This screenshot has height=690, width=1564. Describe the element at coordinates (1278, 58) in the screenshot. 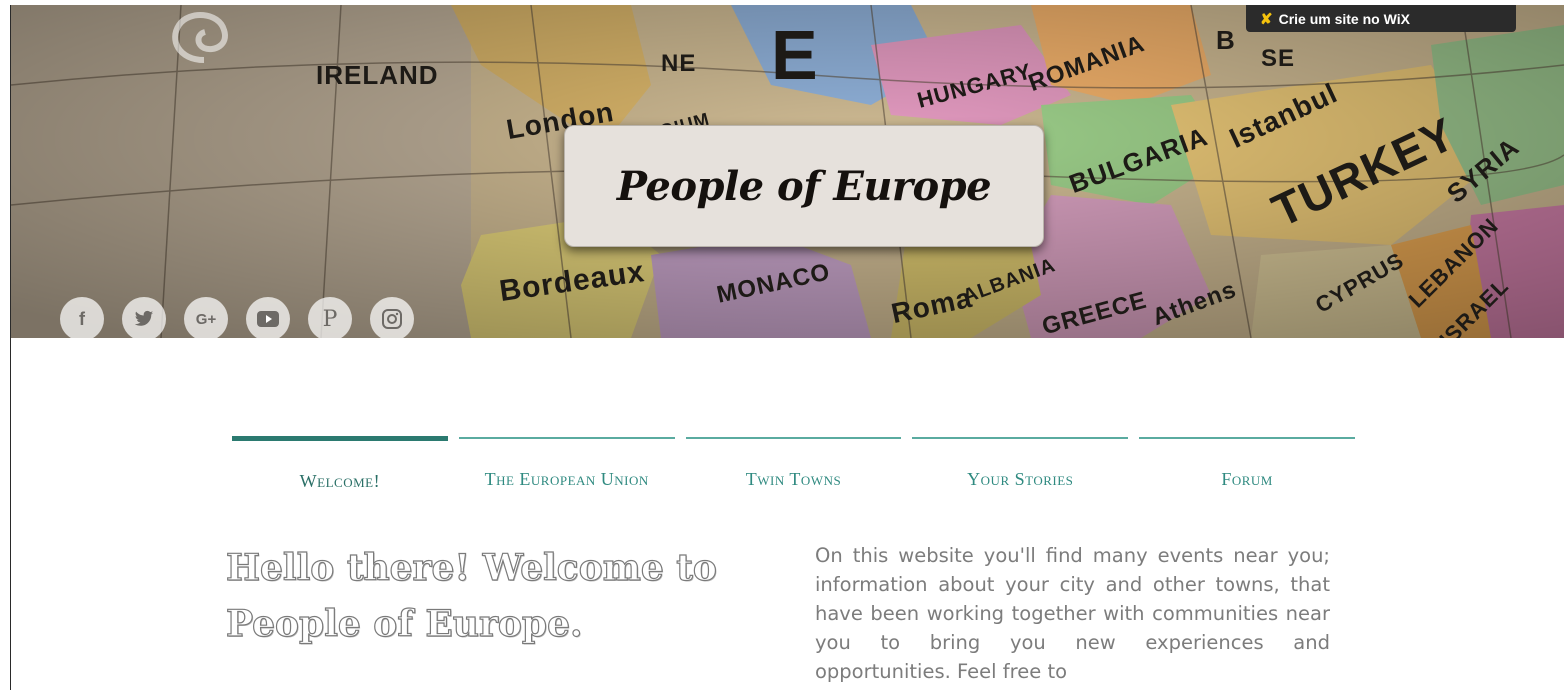

I see `map-label: SE` at that location.